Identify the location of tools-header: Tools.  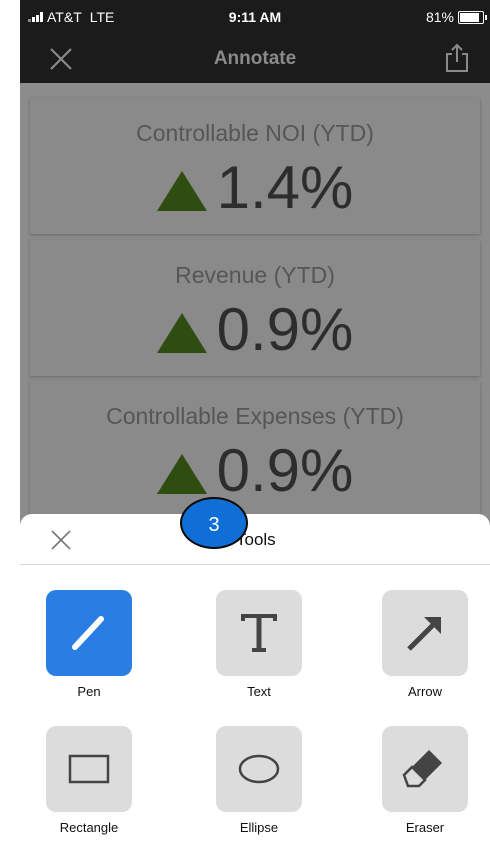
(255, 539).